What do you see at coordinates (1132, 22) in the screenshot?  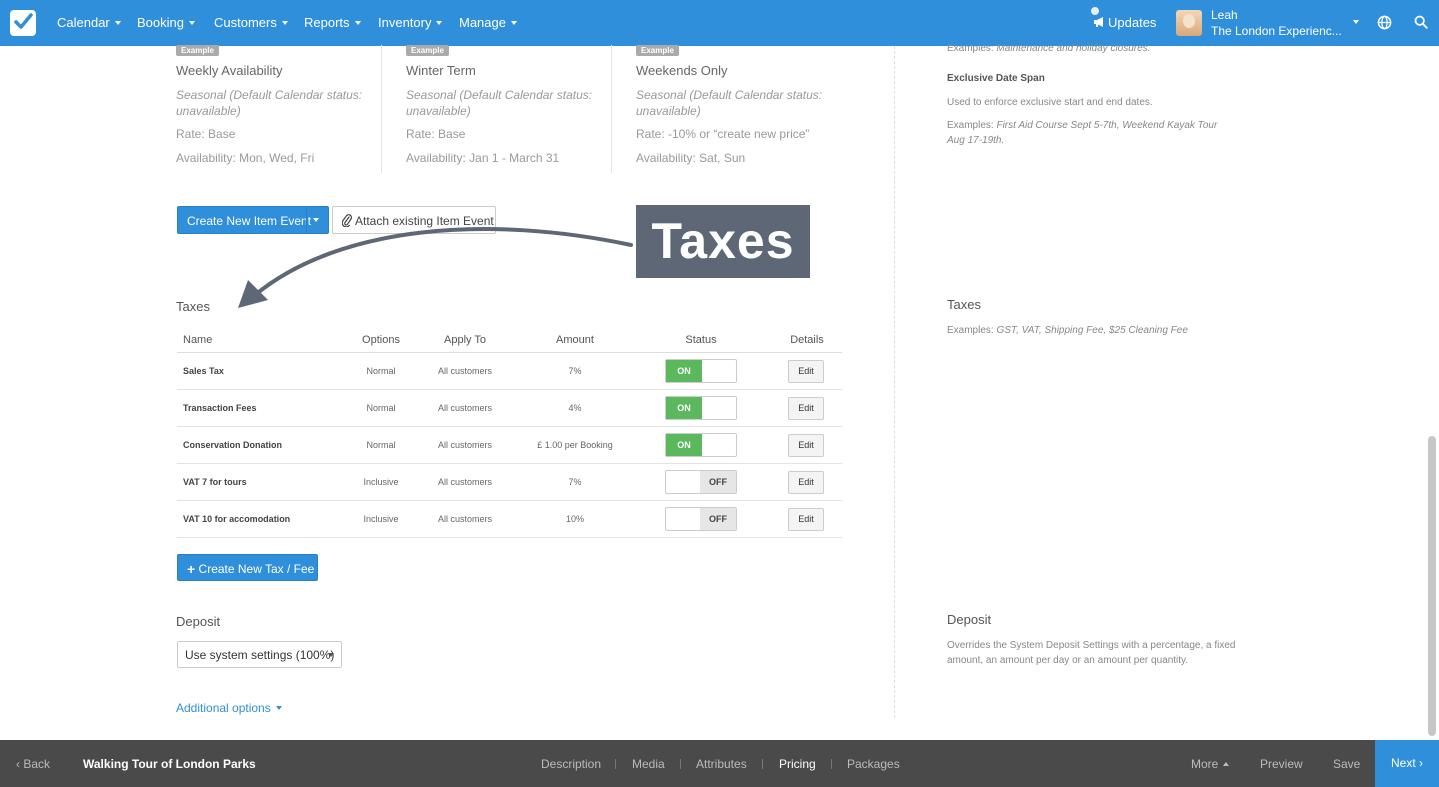 I see `updates-label: Updates` at bounding box center [1132, 22].